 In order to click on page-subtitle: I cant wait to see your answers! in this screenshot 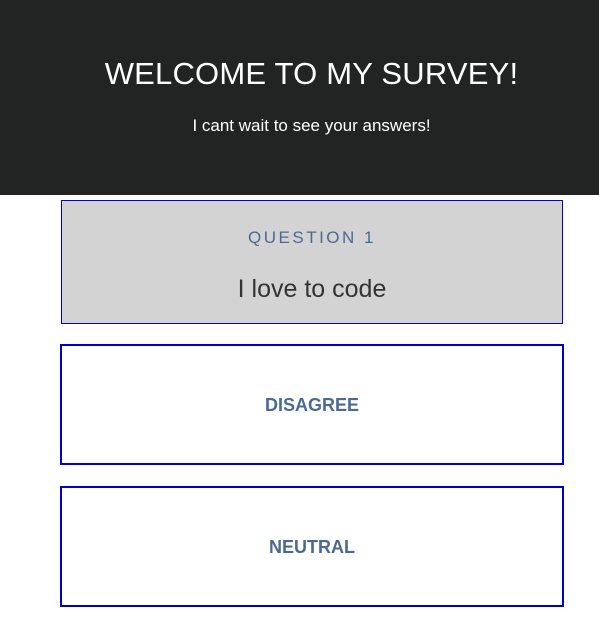, I will do `click(311, 125)`.